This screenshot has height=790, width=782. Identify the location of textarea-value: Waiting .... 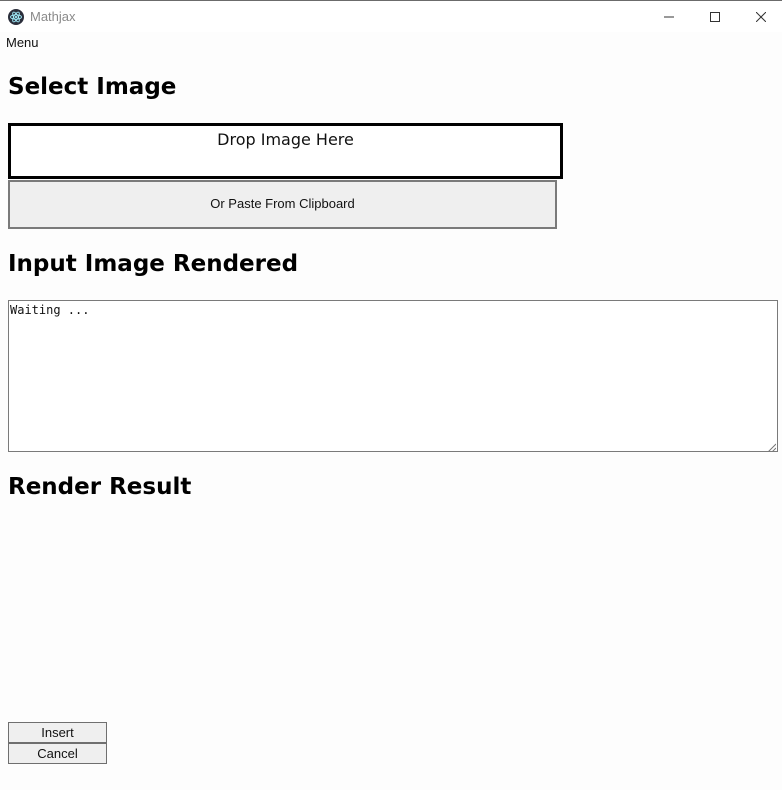
(50, 310).